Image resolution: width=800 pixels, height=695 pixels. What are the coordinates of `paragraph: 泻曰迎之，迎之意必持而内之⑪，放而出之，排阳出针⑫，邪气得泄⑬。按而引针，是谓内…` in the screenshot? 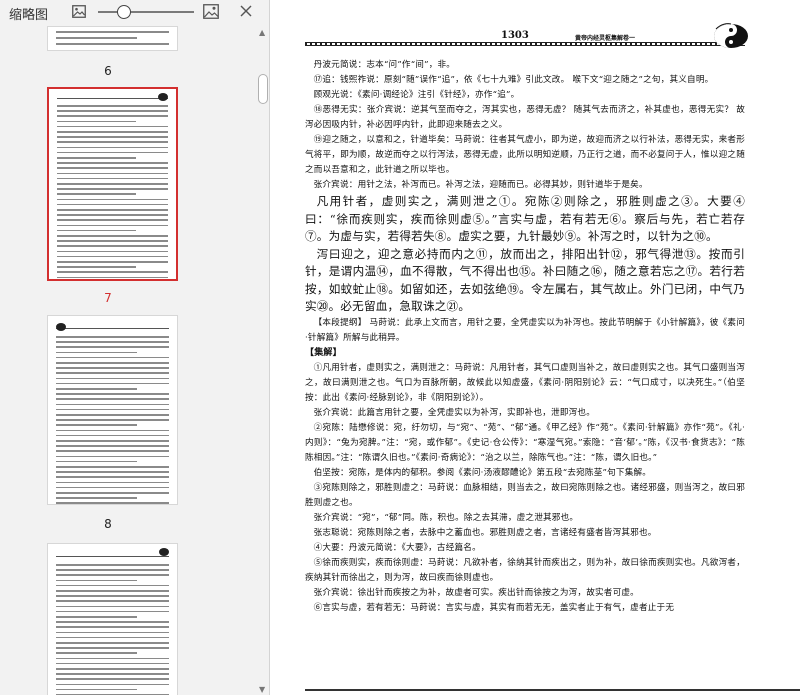 It's located at (525, 280).